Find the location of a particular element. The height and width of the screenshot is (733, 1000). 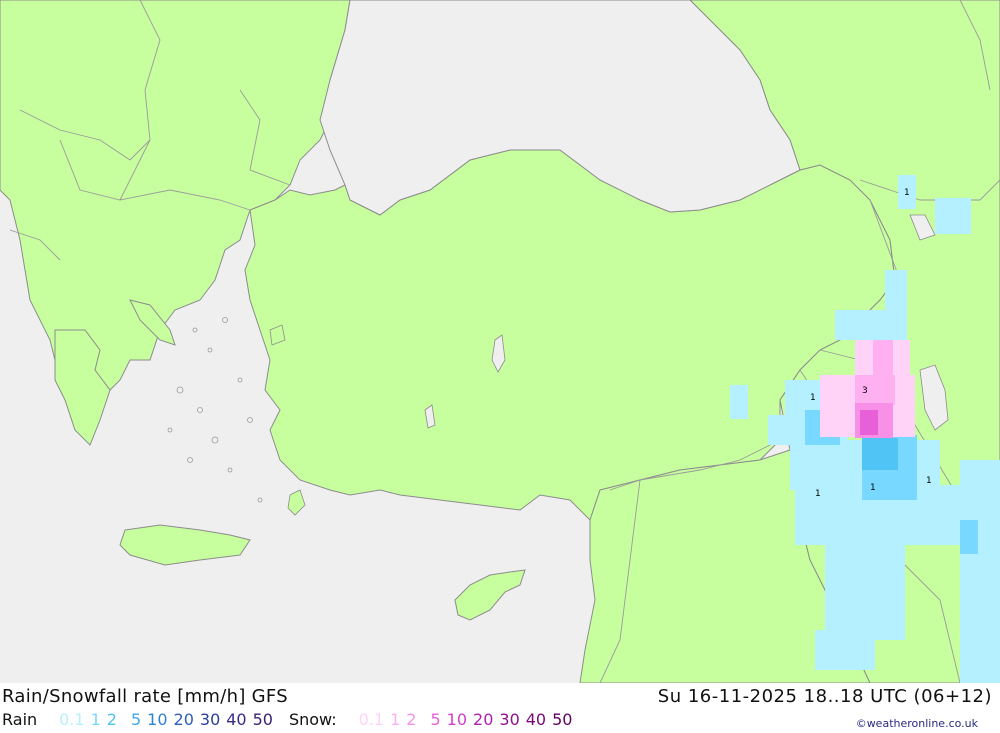

snow-legend-label: Snow: is located at coordinates (312, 719).